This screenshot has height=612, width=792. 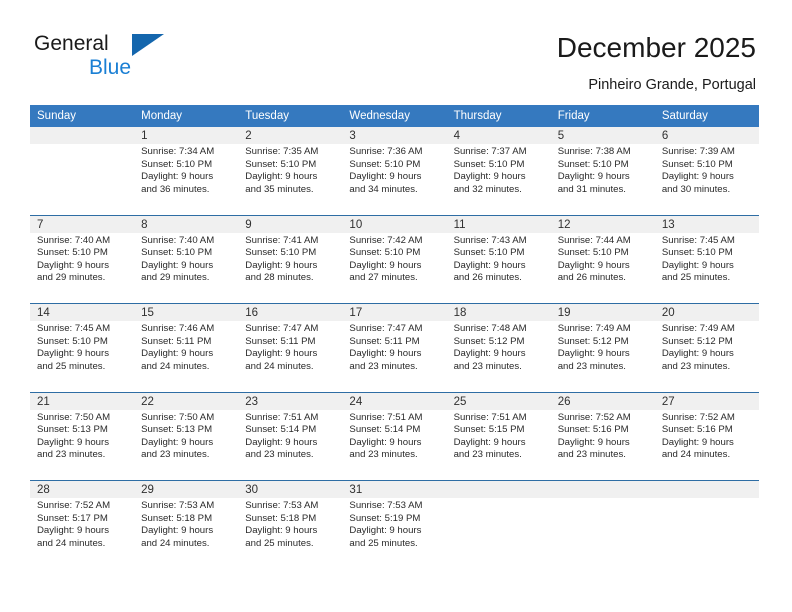 What do you see at coordinates (490, 328) in the screenshot?
I see `sunrise-text: Sunrise: 7:48 AM` at bounding box center [490, 328].